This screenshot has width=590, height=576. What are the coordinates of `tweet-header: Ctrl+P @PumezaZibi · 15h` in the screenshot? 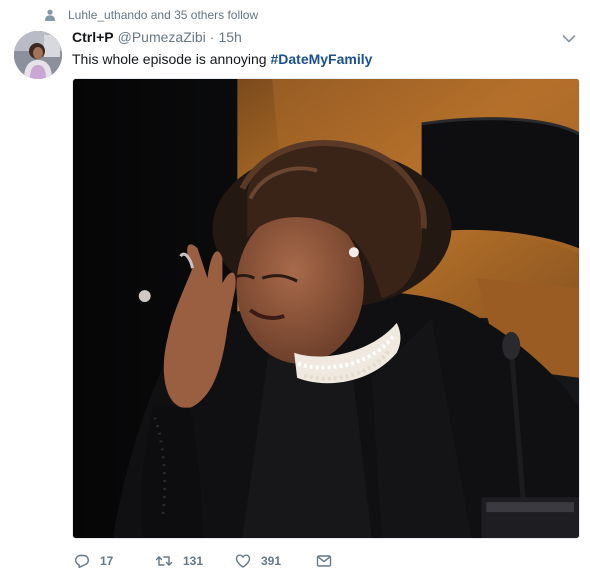 It's located at (157, 39).